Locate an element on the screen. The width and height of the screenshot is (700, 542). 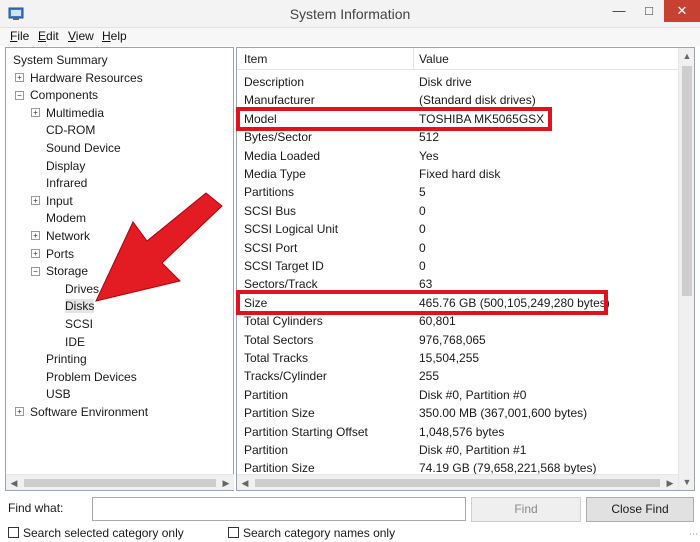
menu-view: View is located at coordinates (81, 36).